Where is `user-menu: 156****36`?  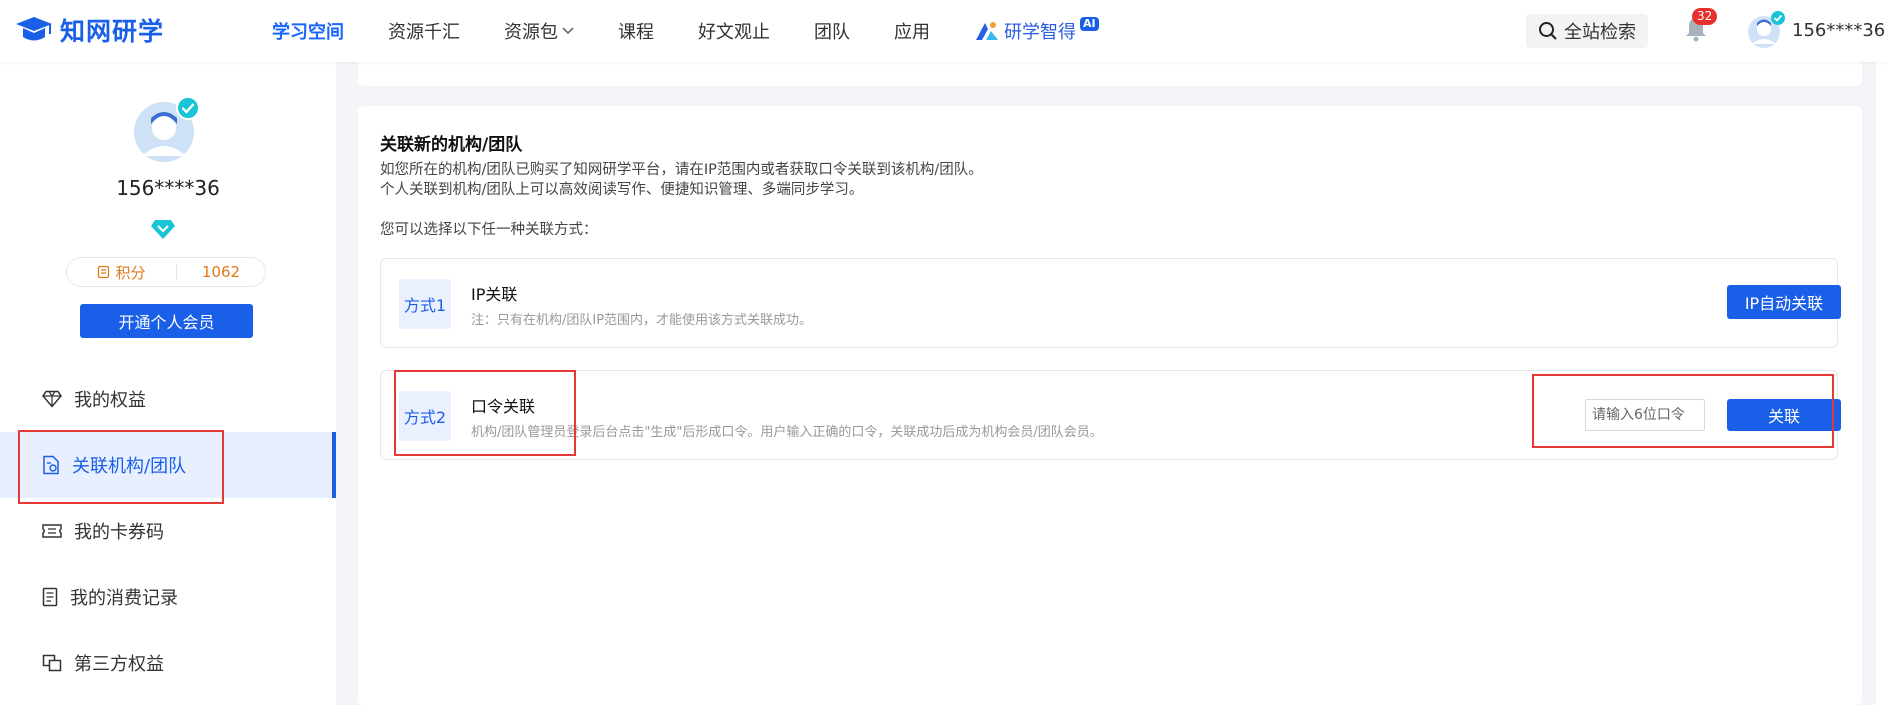 user-menu: 156****36 is located at coordinates (1817, 30).